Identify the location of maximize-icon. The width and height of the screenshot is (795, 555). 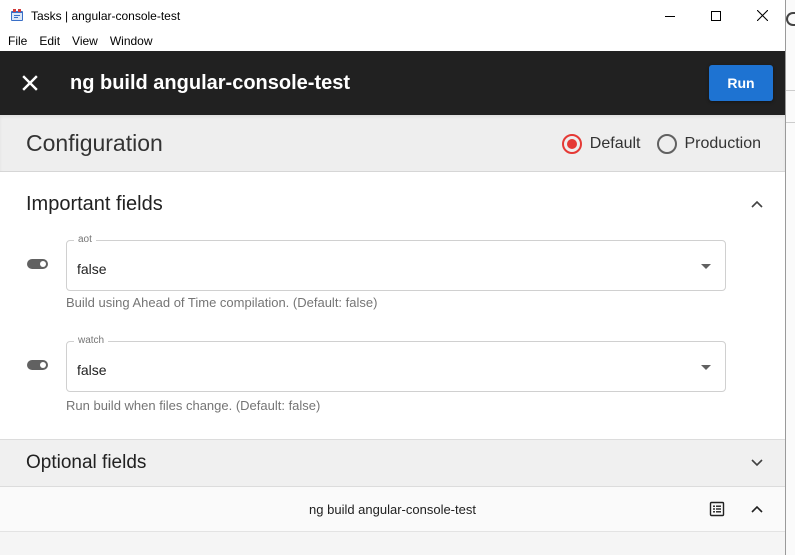
(716, 15).